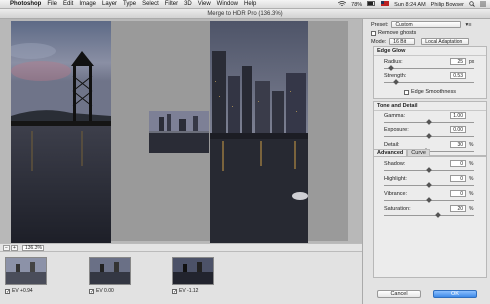  What do you see at coordinates (396, 130) in the screenshot?
I see `exposure-label: Exposure:` at bounding box center [396, 130].